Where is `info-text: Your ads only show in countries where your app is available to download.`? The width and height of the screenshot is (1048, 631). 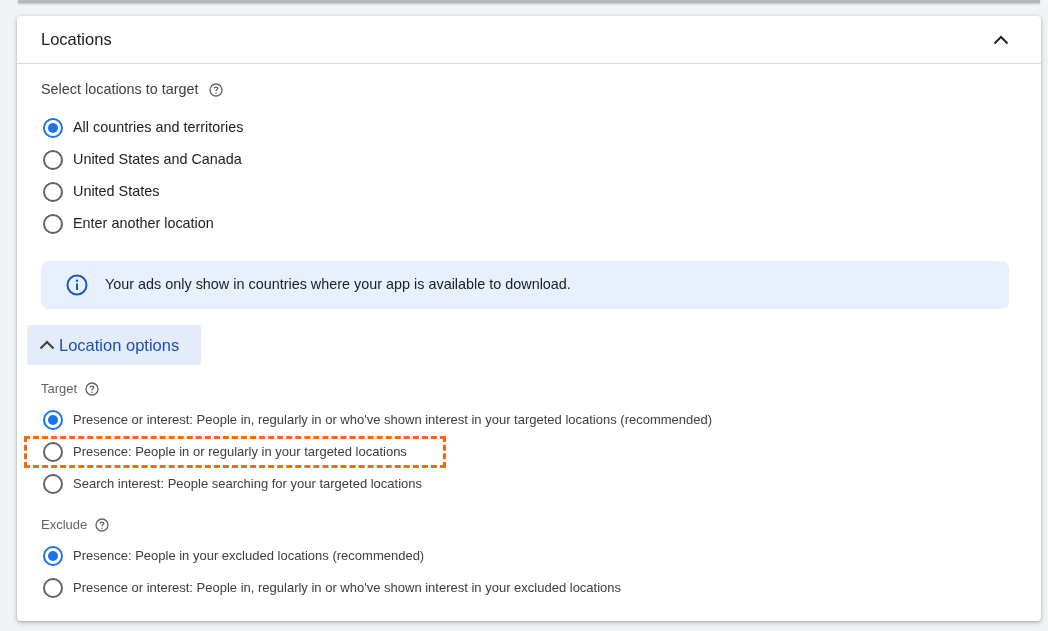
info-text: Your ads only show in countries where your app is available to download. is located at coordinates (338, 285).